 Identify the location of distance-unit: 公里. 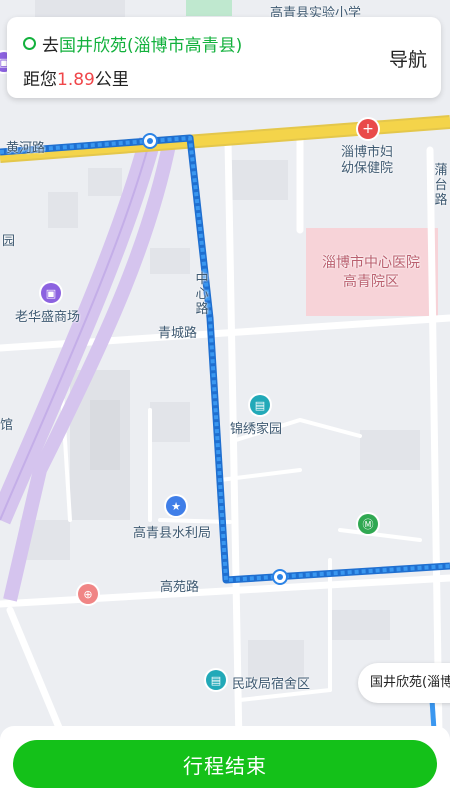
(111, 80).